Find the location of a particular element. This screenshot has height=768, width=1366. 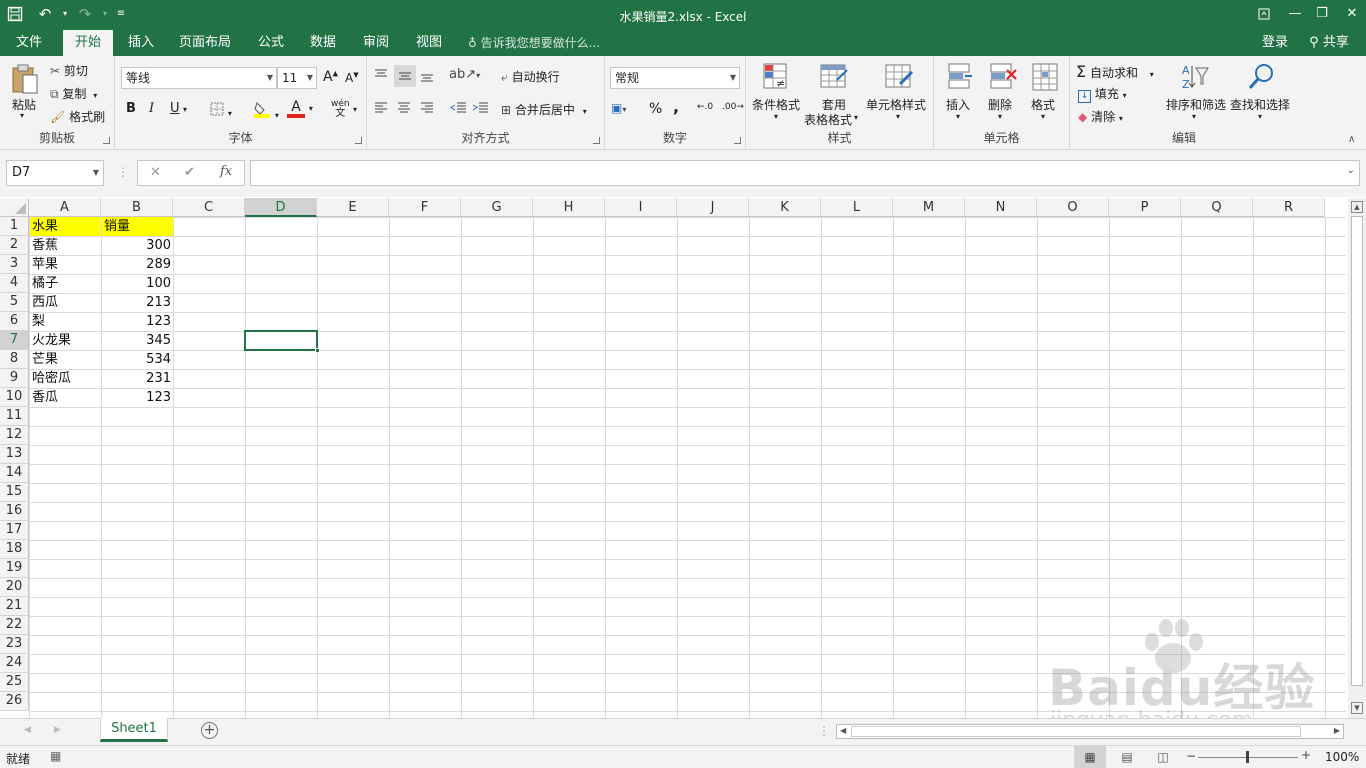

row-header-8: 8 is located at coordinates (14, 359).